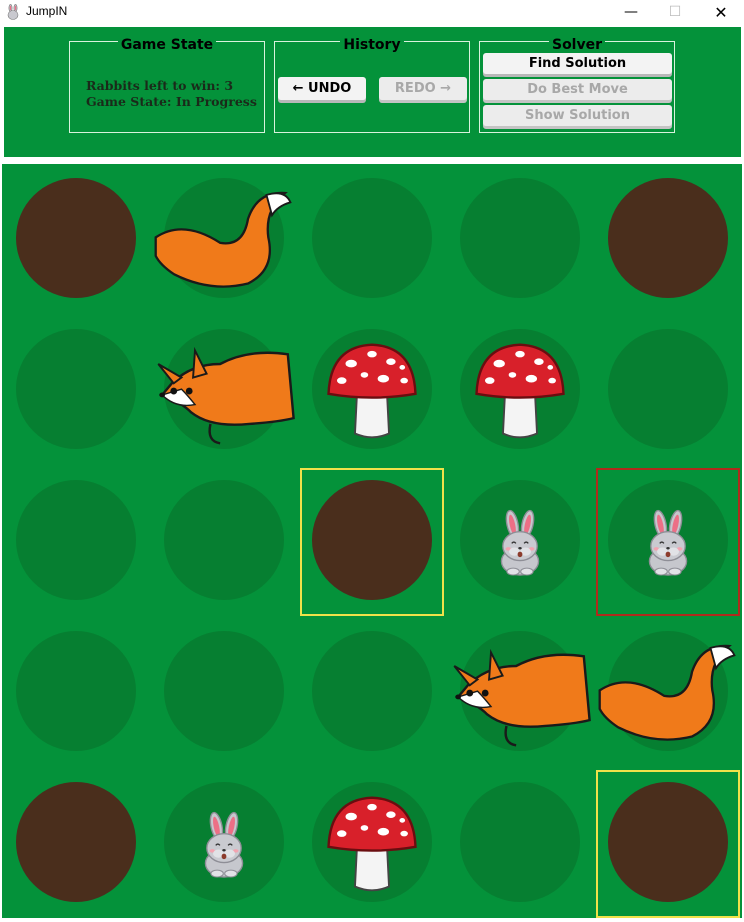 This screenshot has height=922, width=744. I want to click on rabbit-icon, so click(13, 12).